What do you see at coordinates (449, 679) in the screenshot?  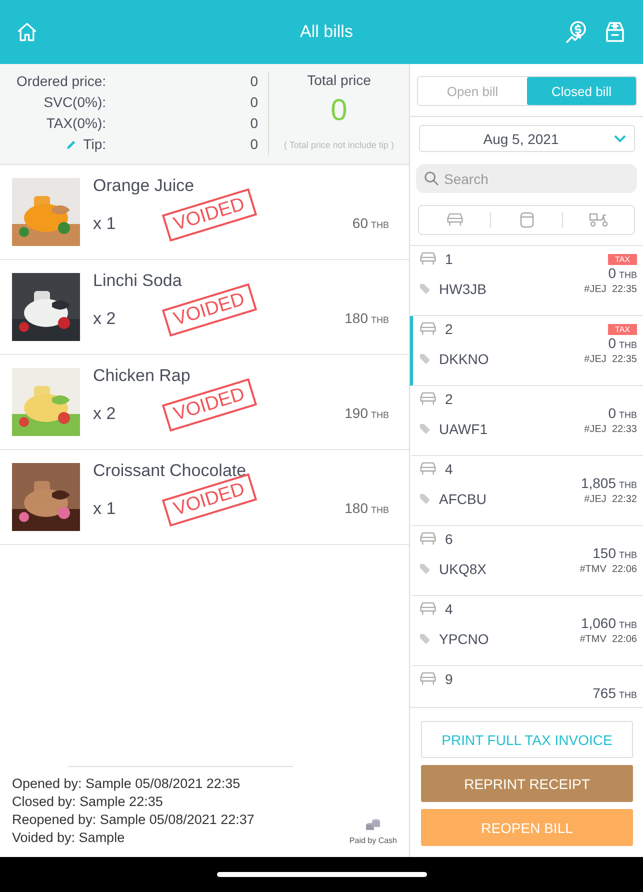 I see `table-number: 9` at bounding box center [449, 679].